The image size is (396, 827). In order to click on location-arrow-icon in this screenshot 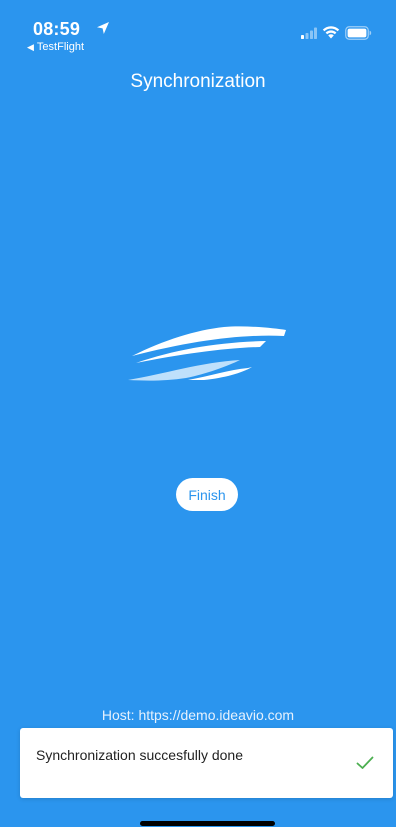, I will do `click(103, 28)`.